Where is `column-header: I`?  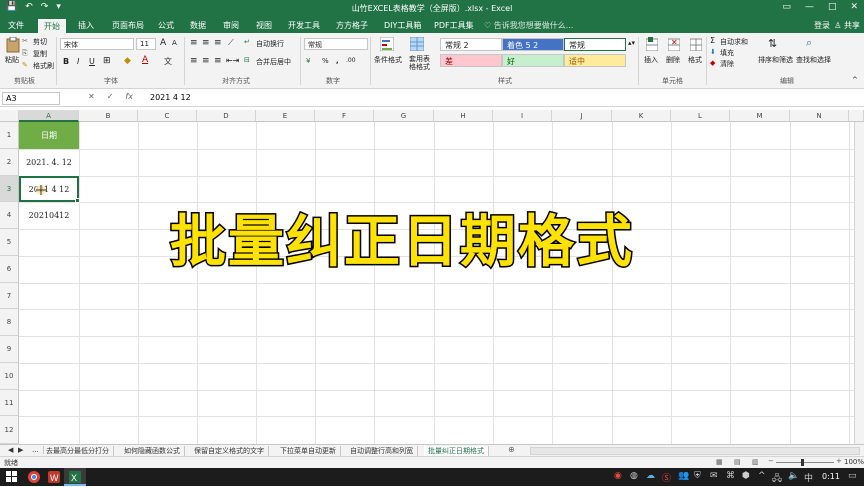
column-header: I is located at coordinates (522, 116).